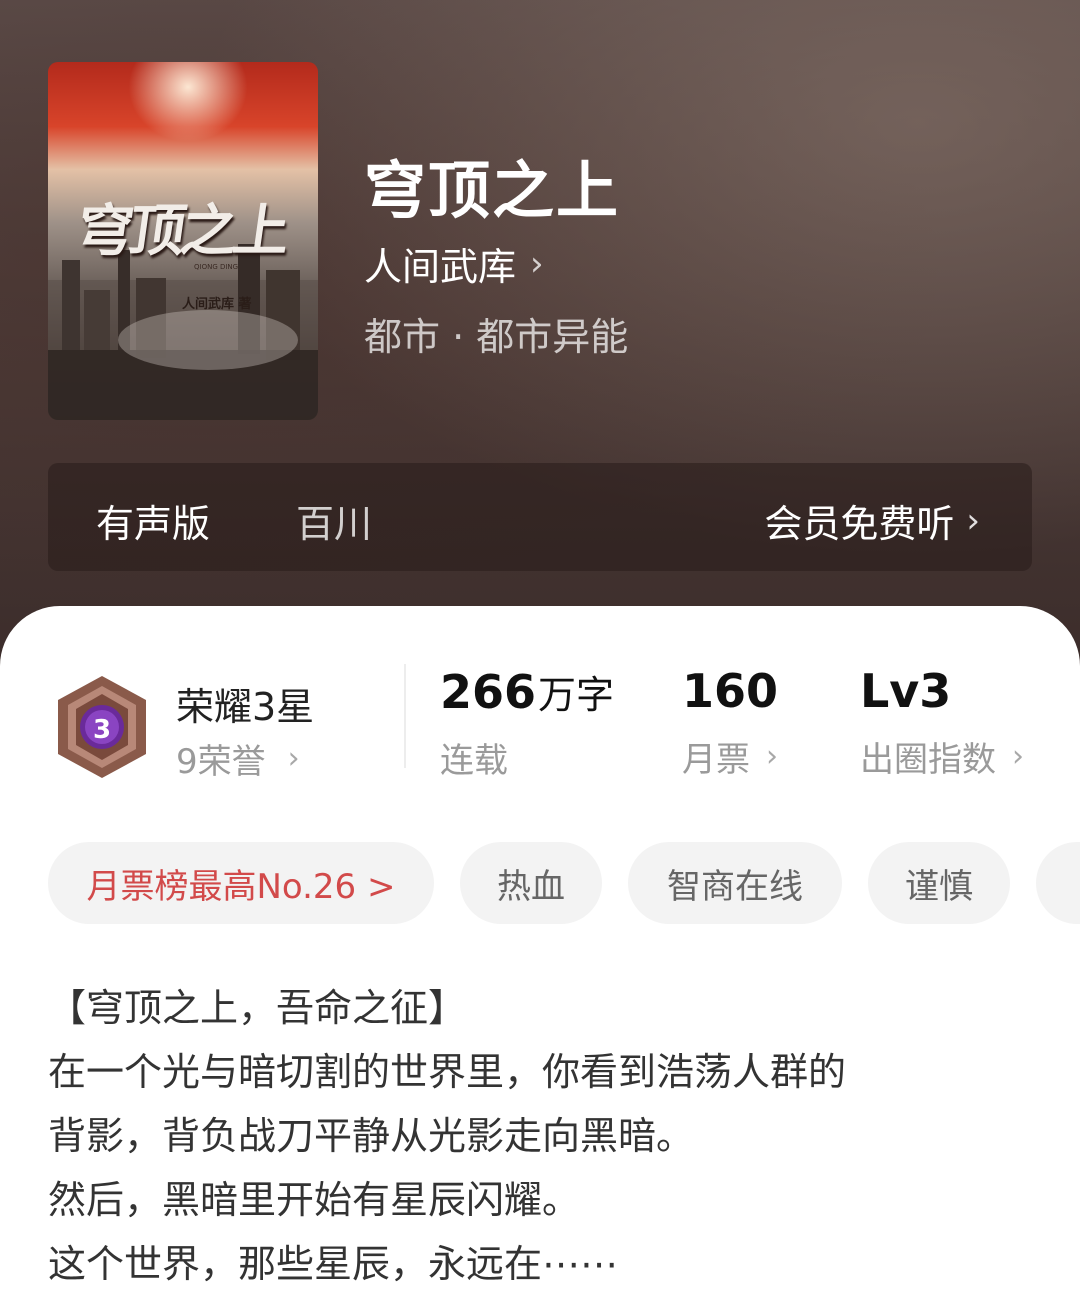 Image resolution: width=1080 pixels, height=1312 pixels. What do you see at coordinates (496, 337) in the screenshot?
I see `book-genre: 都市 · 都市异能` at bounding box center [496, 337].